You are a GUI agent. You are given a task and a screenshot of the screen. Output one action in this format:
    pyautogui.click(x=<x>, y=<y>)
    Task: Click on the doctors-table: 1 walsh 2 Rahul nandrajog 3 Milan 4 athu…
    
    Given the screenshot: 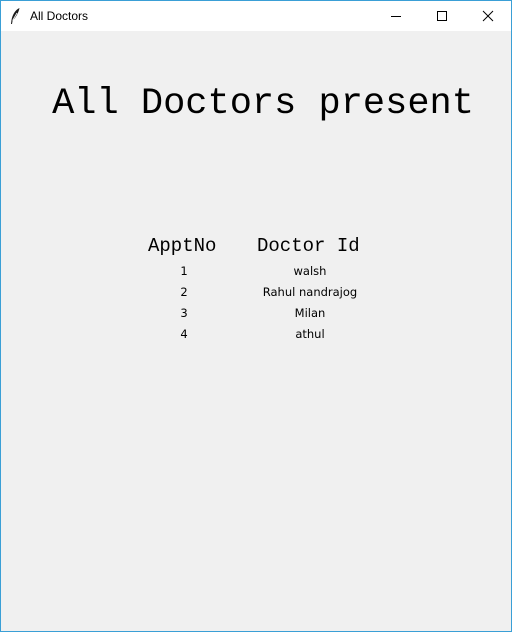 What is the action you would take?
    pyautogui.click(x=256, y=303)
    